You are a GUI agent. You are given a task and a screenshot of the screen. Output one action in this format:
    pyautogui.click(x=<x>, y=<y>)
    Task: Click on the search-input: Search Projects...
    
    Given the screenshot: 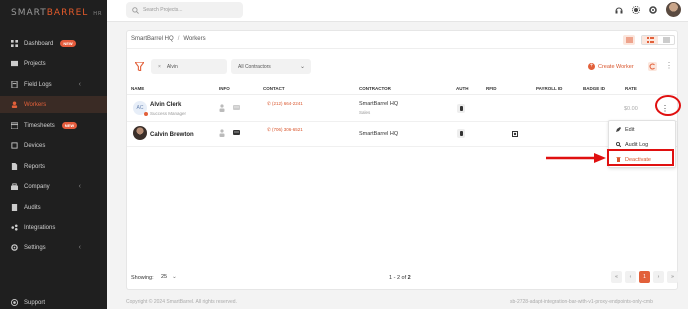 What is the action you would take?
    pyautogui.click(x=184, y=10)
    